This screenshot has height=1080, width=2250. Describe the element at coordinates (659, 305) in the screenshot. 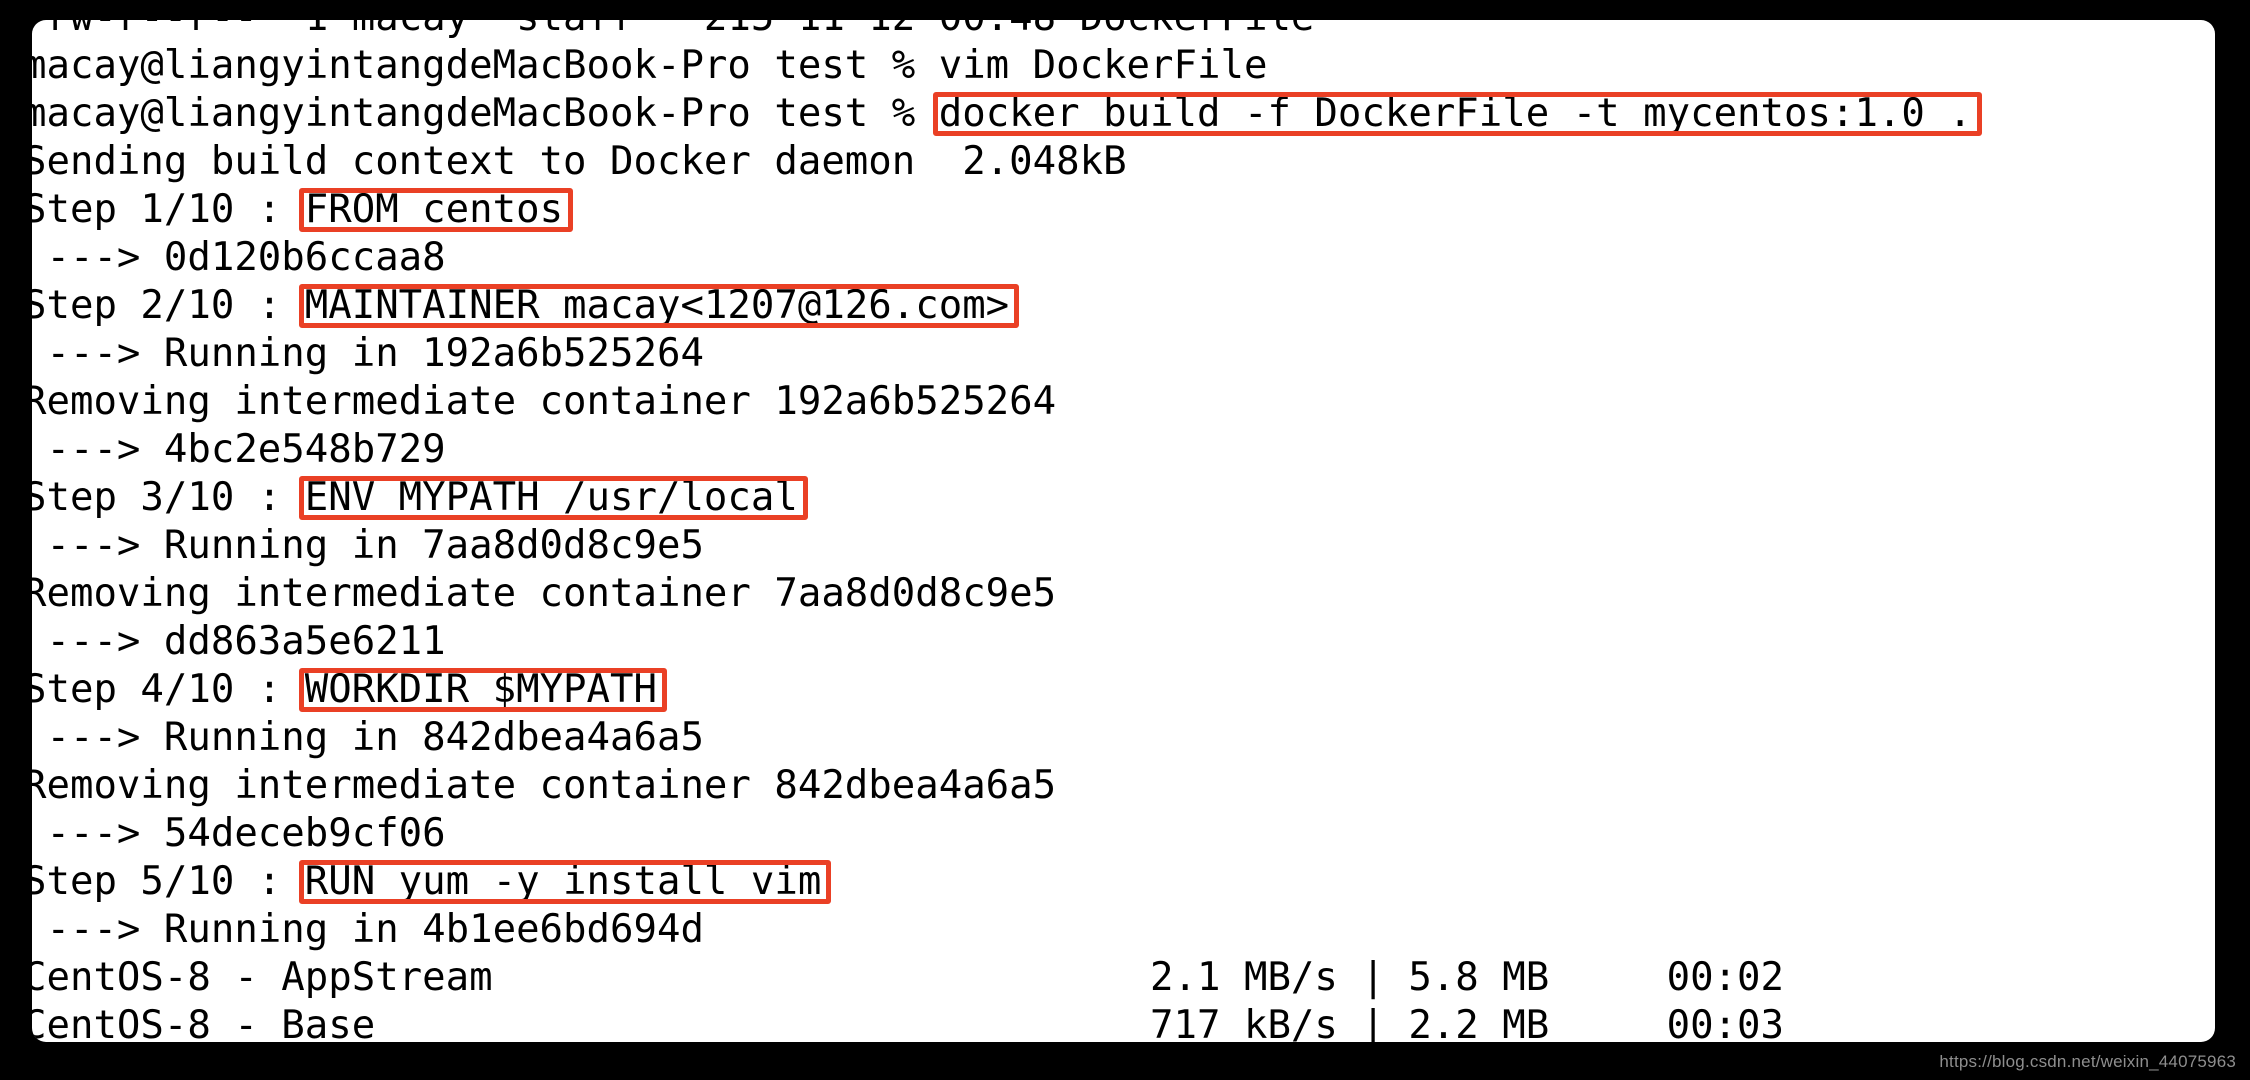

I see `highlighted-command: MAINTAINER macay<1207@126.com>` at that location.